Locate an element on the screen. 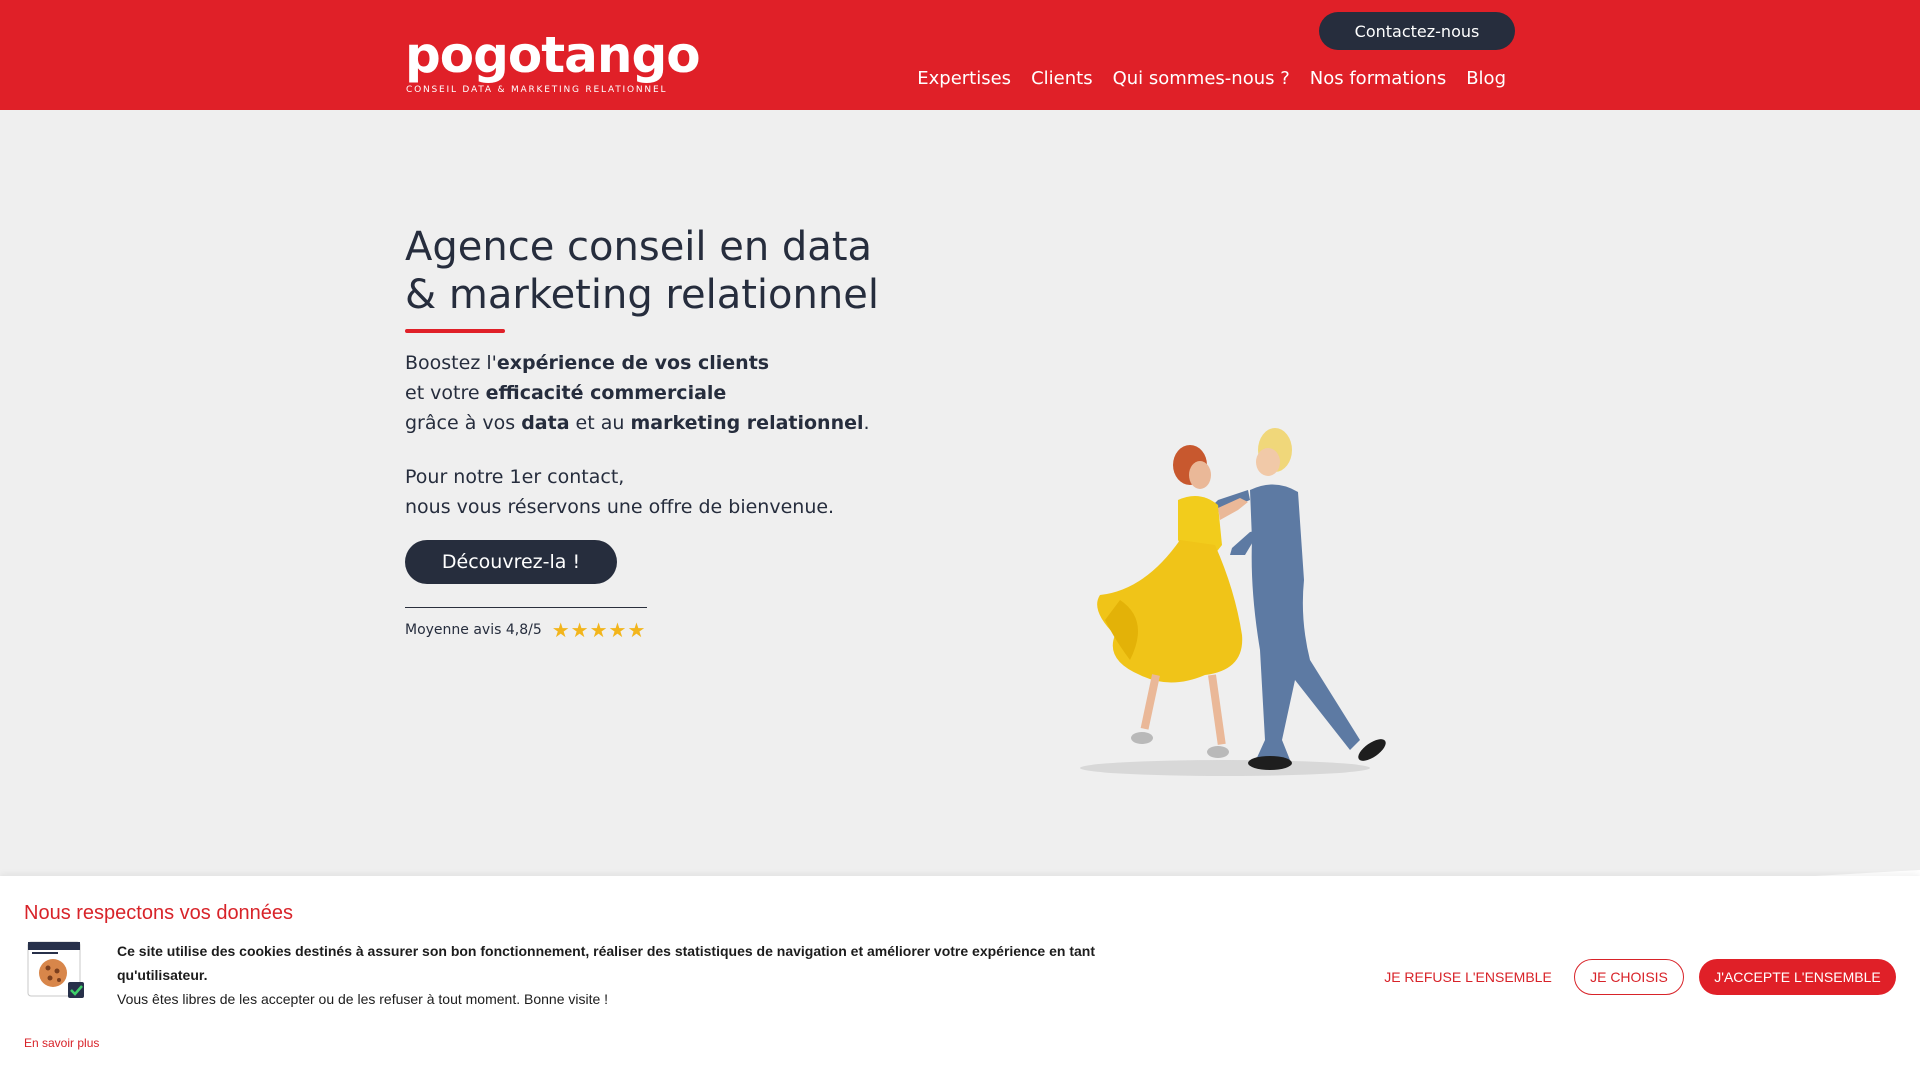 This screenshot has height=1080, width=1920. cookie-shield-icon is located at coordinates (55, 969).